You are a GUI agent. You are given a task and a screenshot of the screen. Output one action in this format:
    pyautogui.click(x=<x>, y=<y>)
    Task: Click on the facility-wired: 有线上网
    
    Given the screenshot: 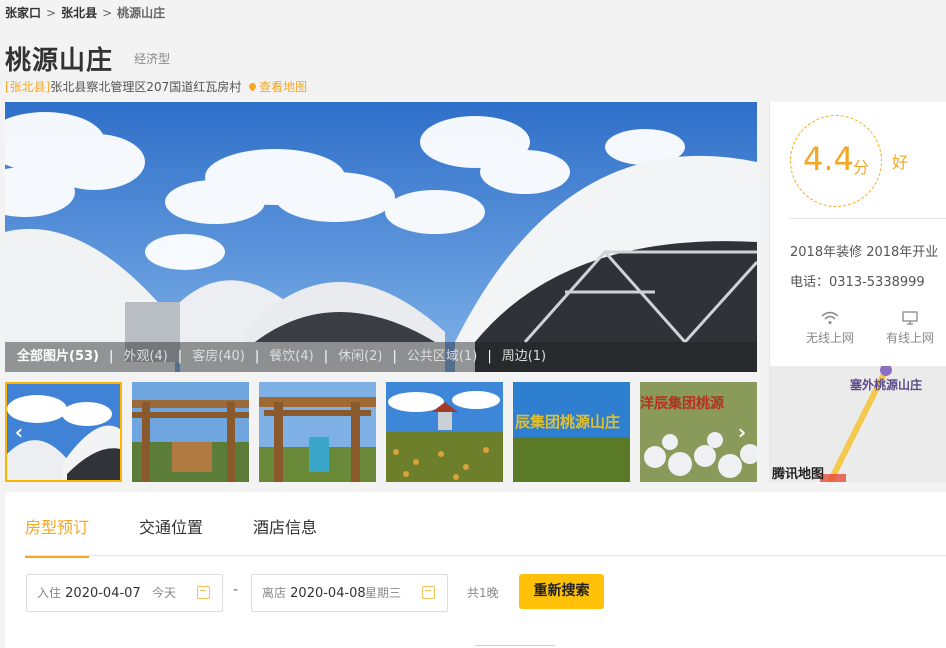 What is the action you would take?
    pyautogui.click(x=910, y=326)
    